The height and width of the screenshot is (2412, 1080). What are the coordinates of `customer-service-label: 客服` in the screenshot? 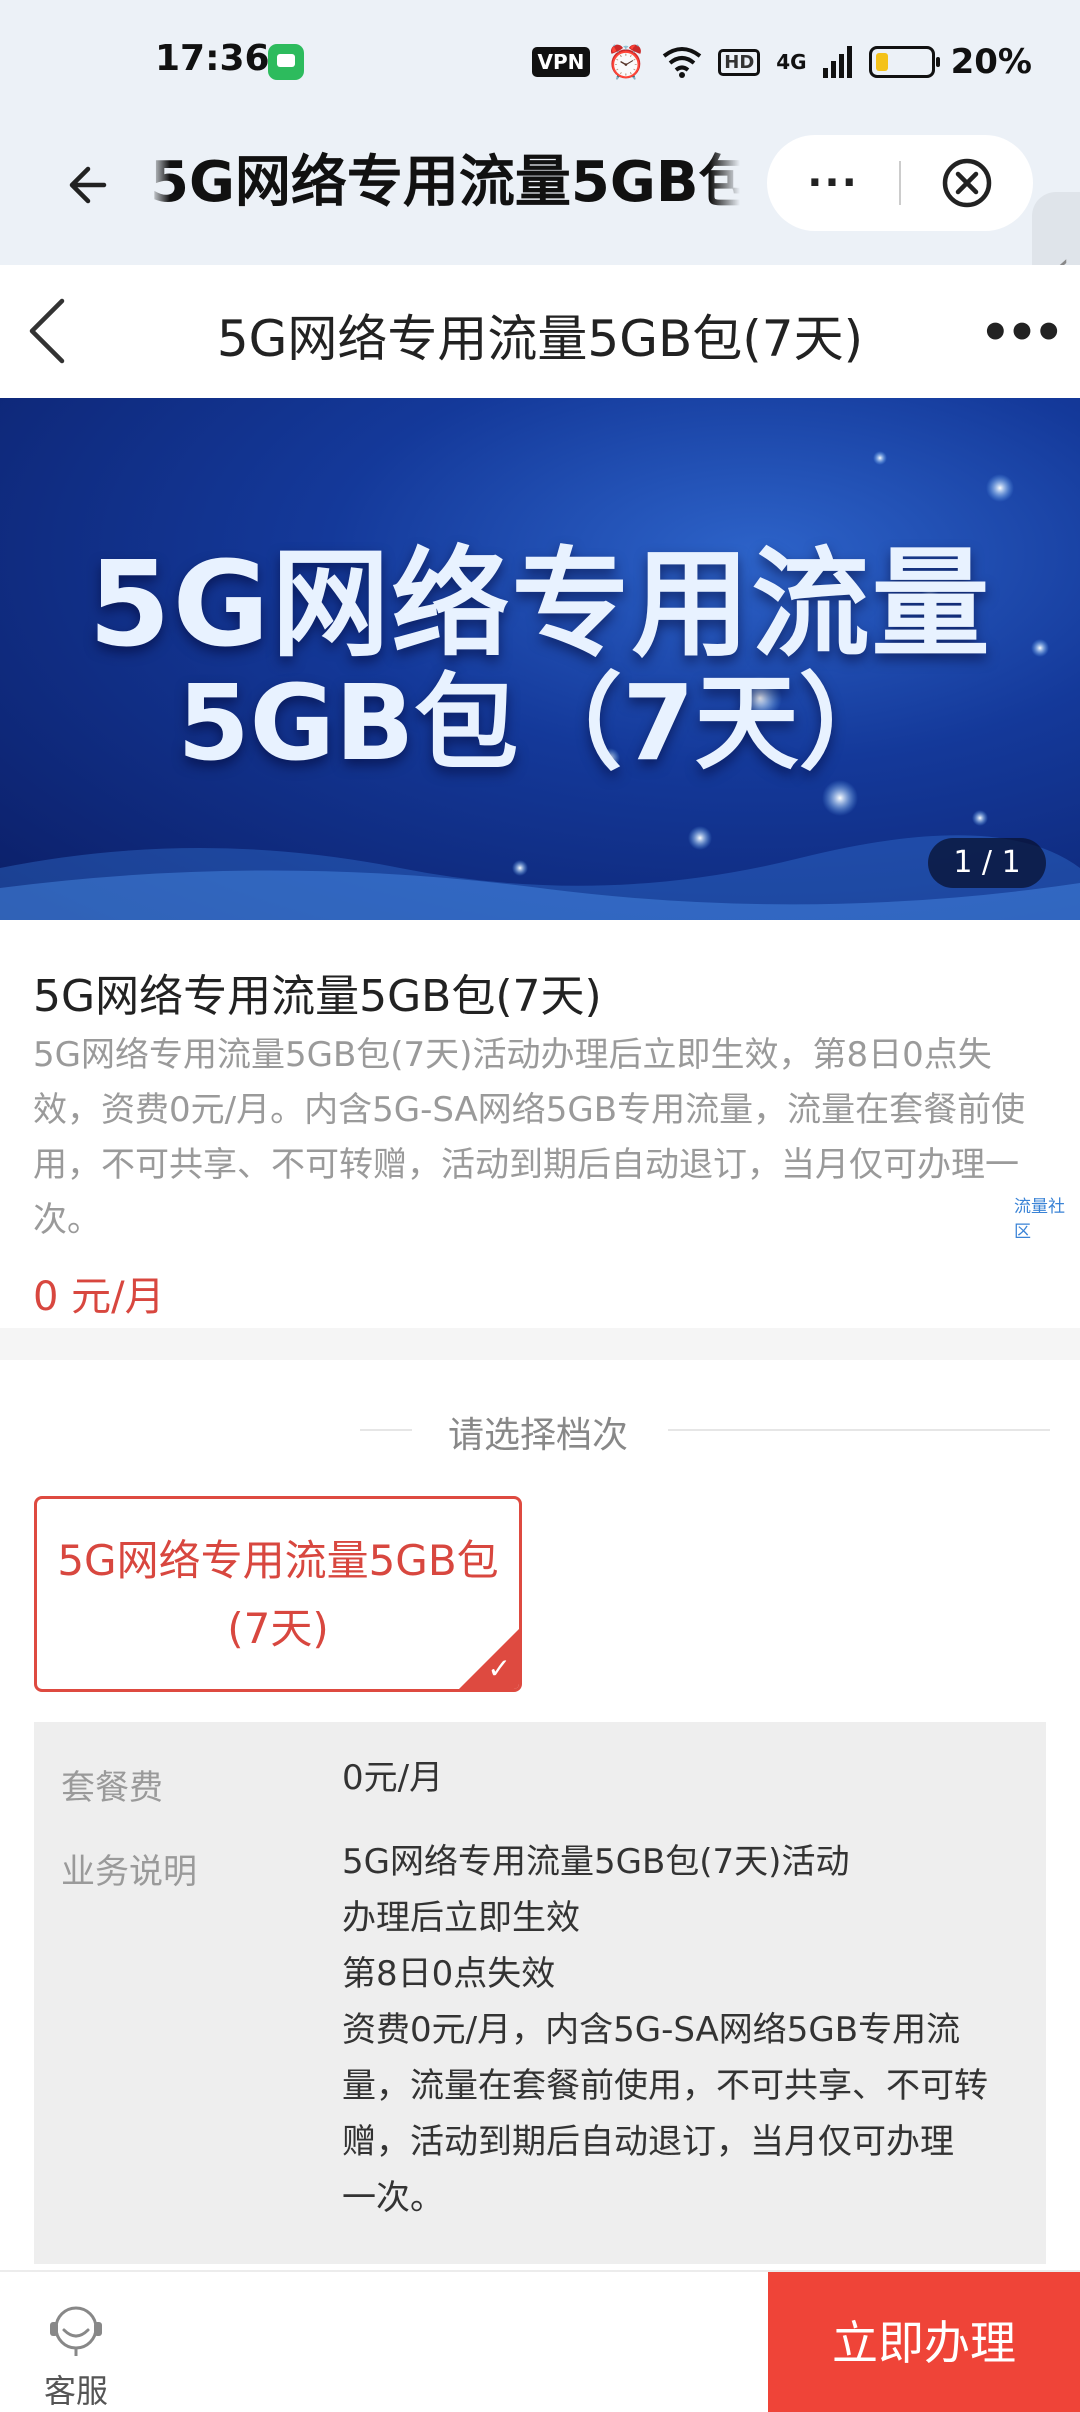 It's located at (75, 2391).